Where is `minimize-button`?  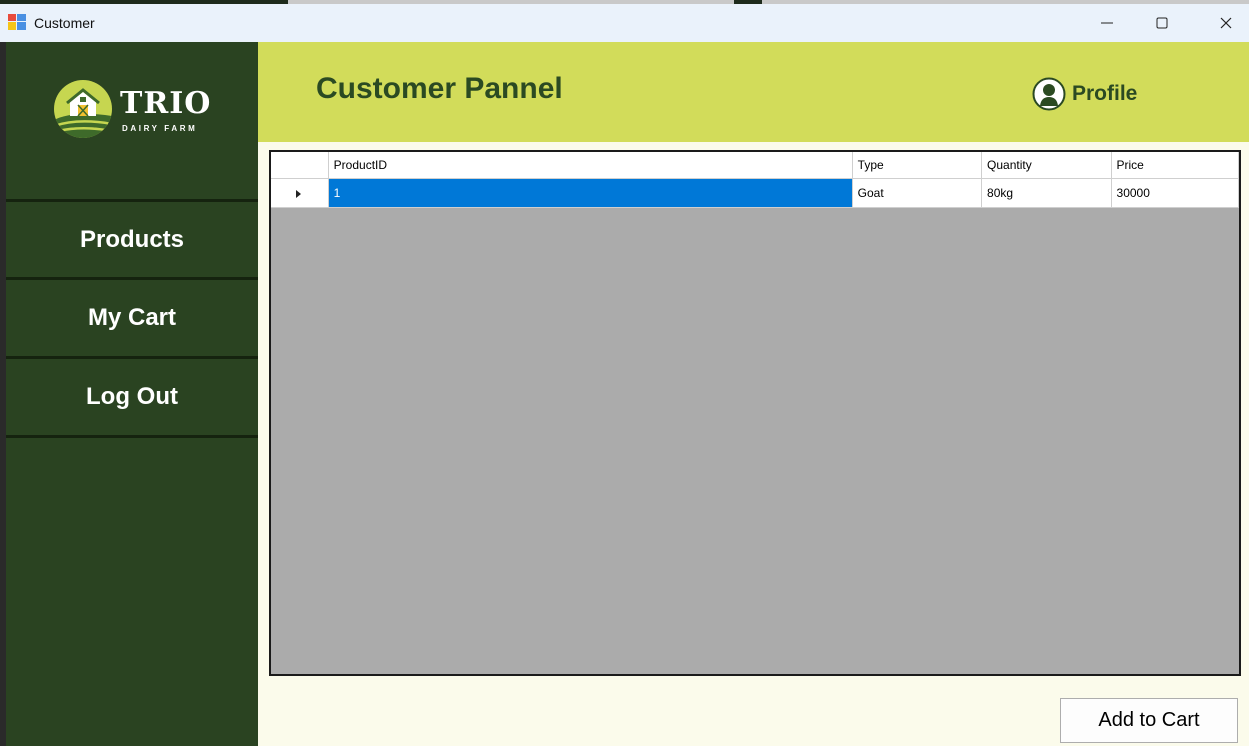 minimize-button is located at coordinates (1107, 23).